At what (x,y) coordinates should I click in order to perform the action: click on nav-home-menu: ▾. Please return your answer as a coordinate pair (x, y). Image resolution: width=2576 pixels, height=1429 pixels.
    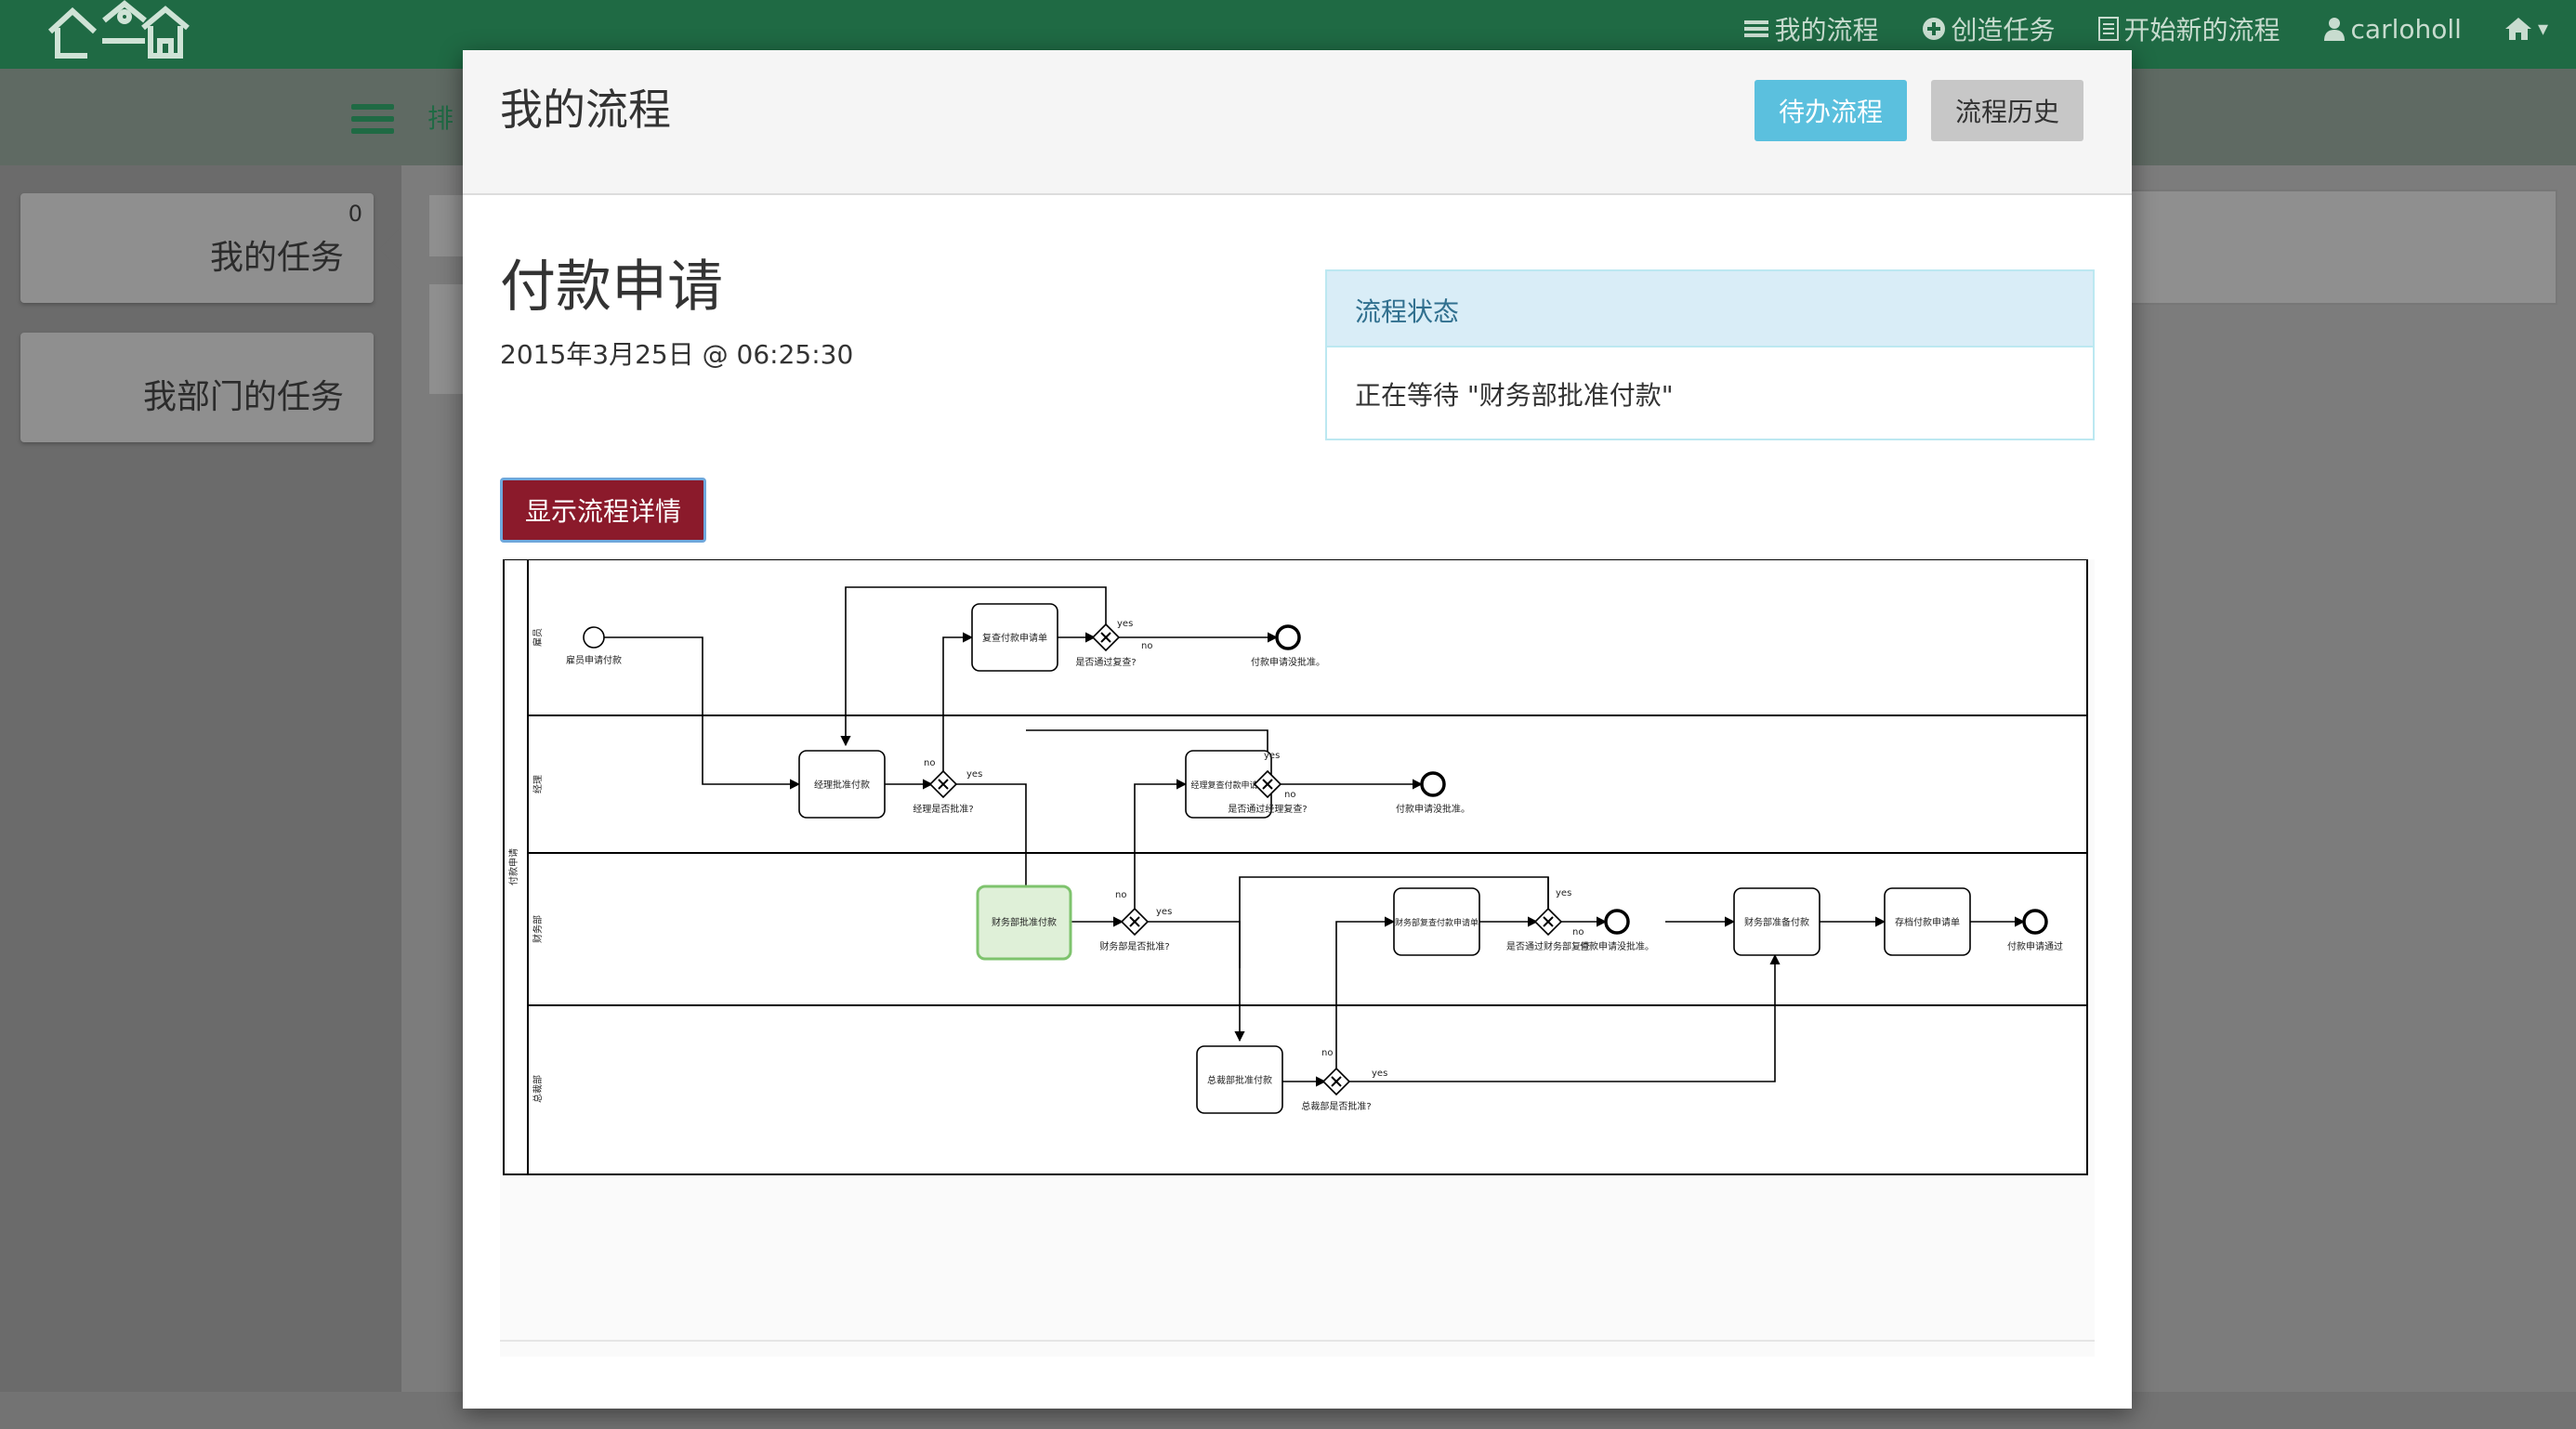
    Looking at the image, I should click on (2526, 29).